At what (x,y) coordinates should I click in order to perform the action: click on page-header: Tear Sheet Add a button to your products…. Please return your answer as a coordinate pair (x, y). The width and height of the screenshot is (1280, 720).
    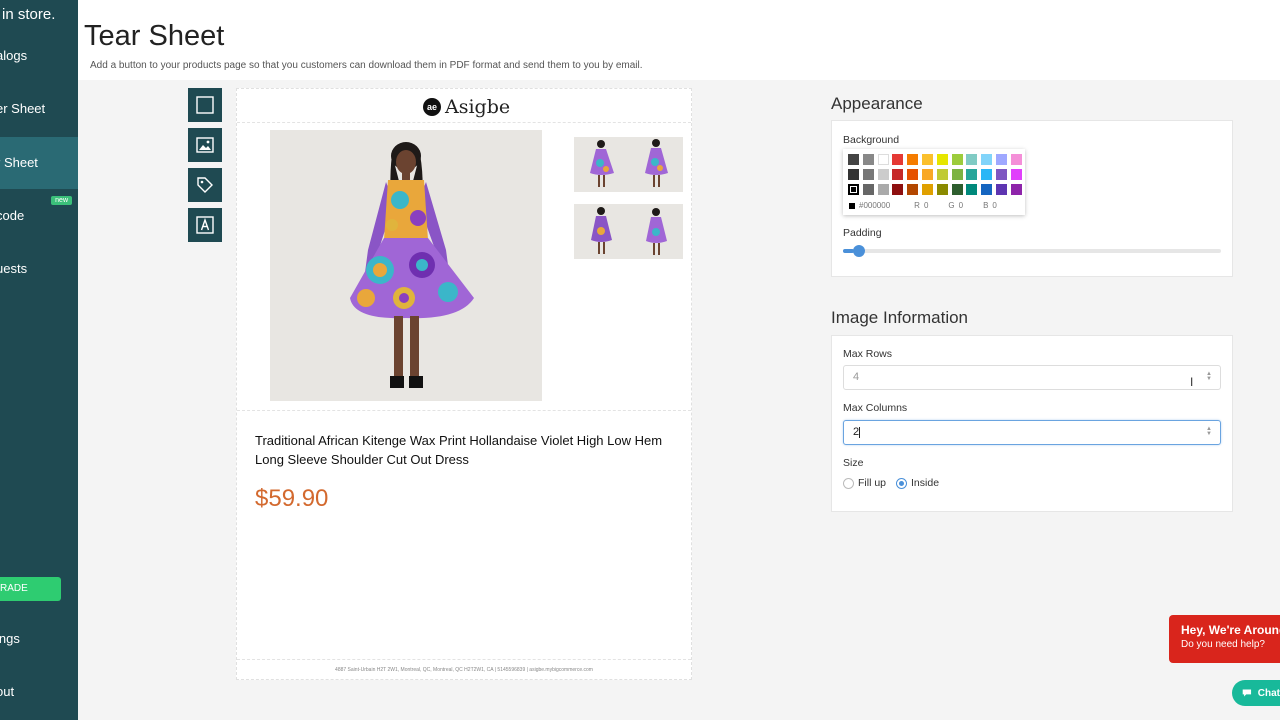
    Looking at the image, I should click on (679, 40).